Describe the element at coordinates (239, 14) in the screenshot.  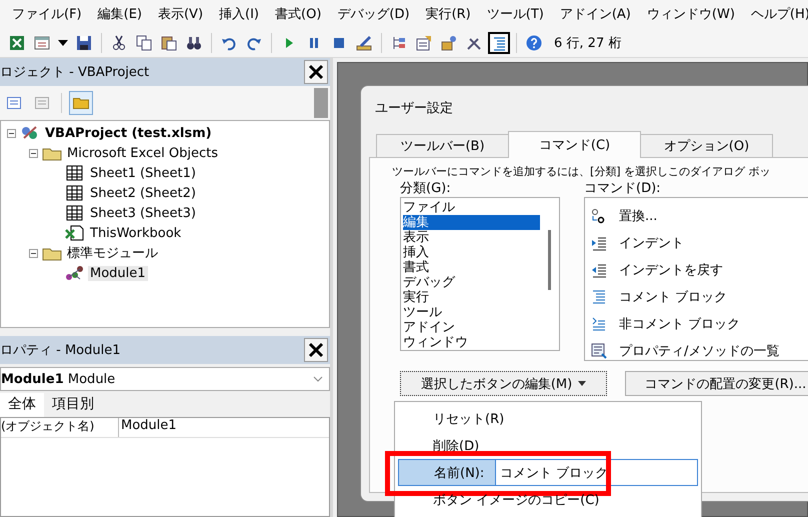
I see `menu-item: 挿入(I)` at that location.